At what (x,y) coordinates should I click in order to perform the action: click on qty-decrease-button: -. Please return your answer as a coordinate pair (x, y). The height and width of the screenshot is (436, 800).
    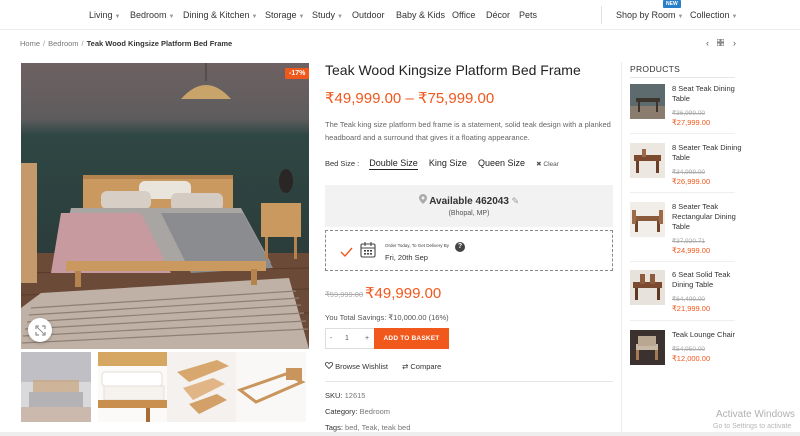
    Looking at the image, I should click on (331, 338).